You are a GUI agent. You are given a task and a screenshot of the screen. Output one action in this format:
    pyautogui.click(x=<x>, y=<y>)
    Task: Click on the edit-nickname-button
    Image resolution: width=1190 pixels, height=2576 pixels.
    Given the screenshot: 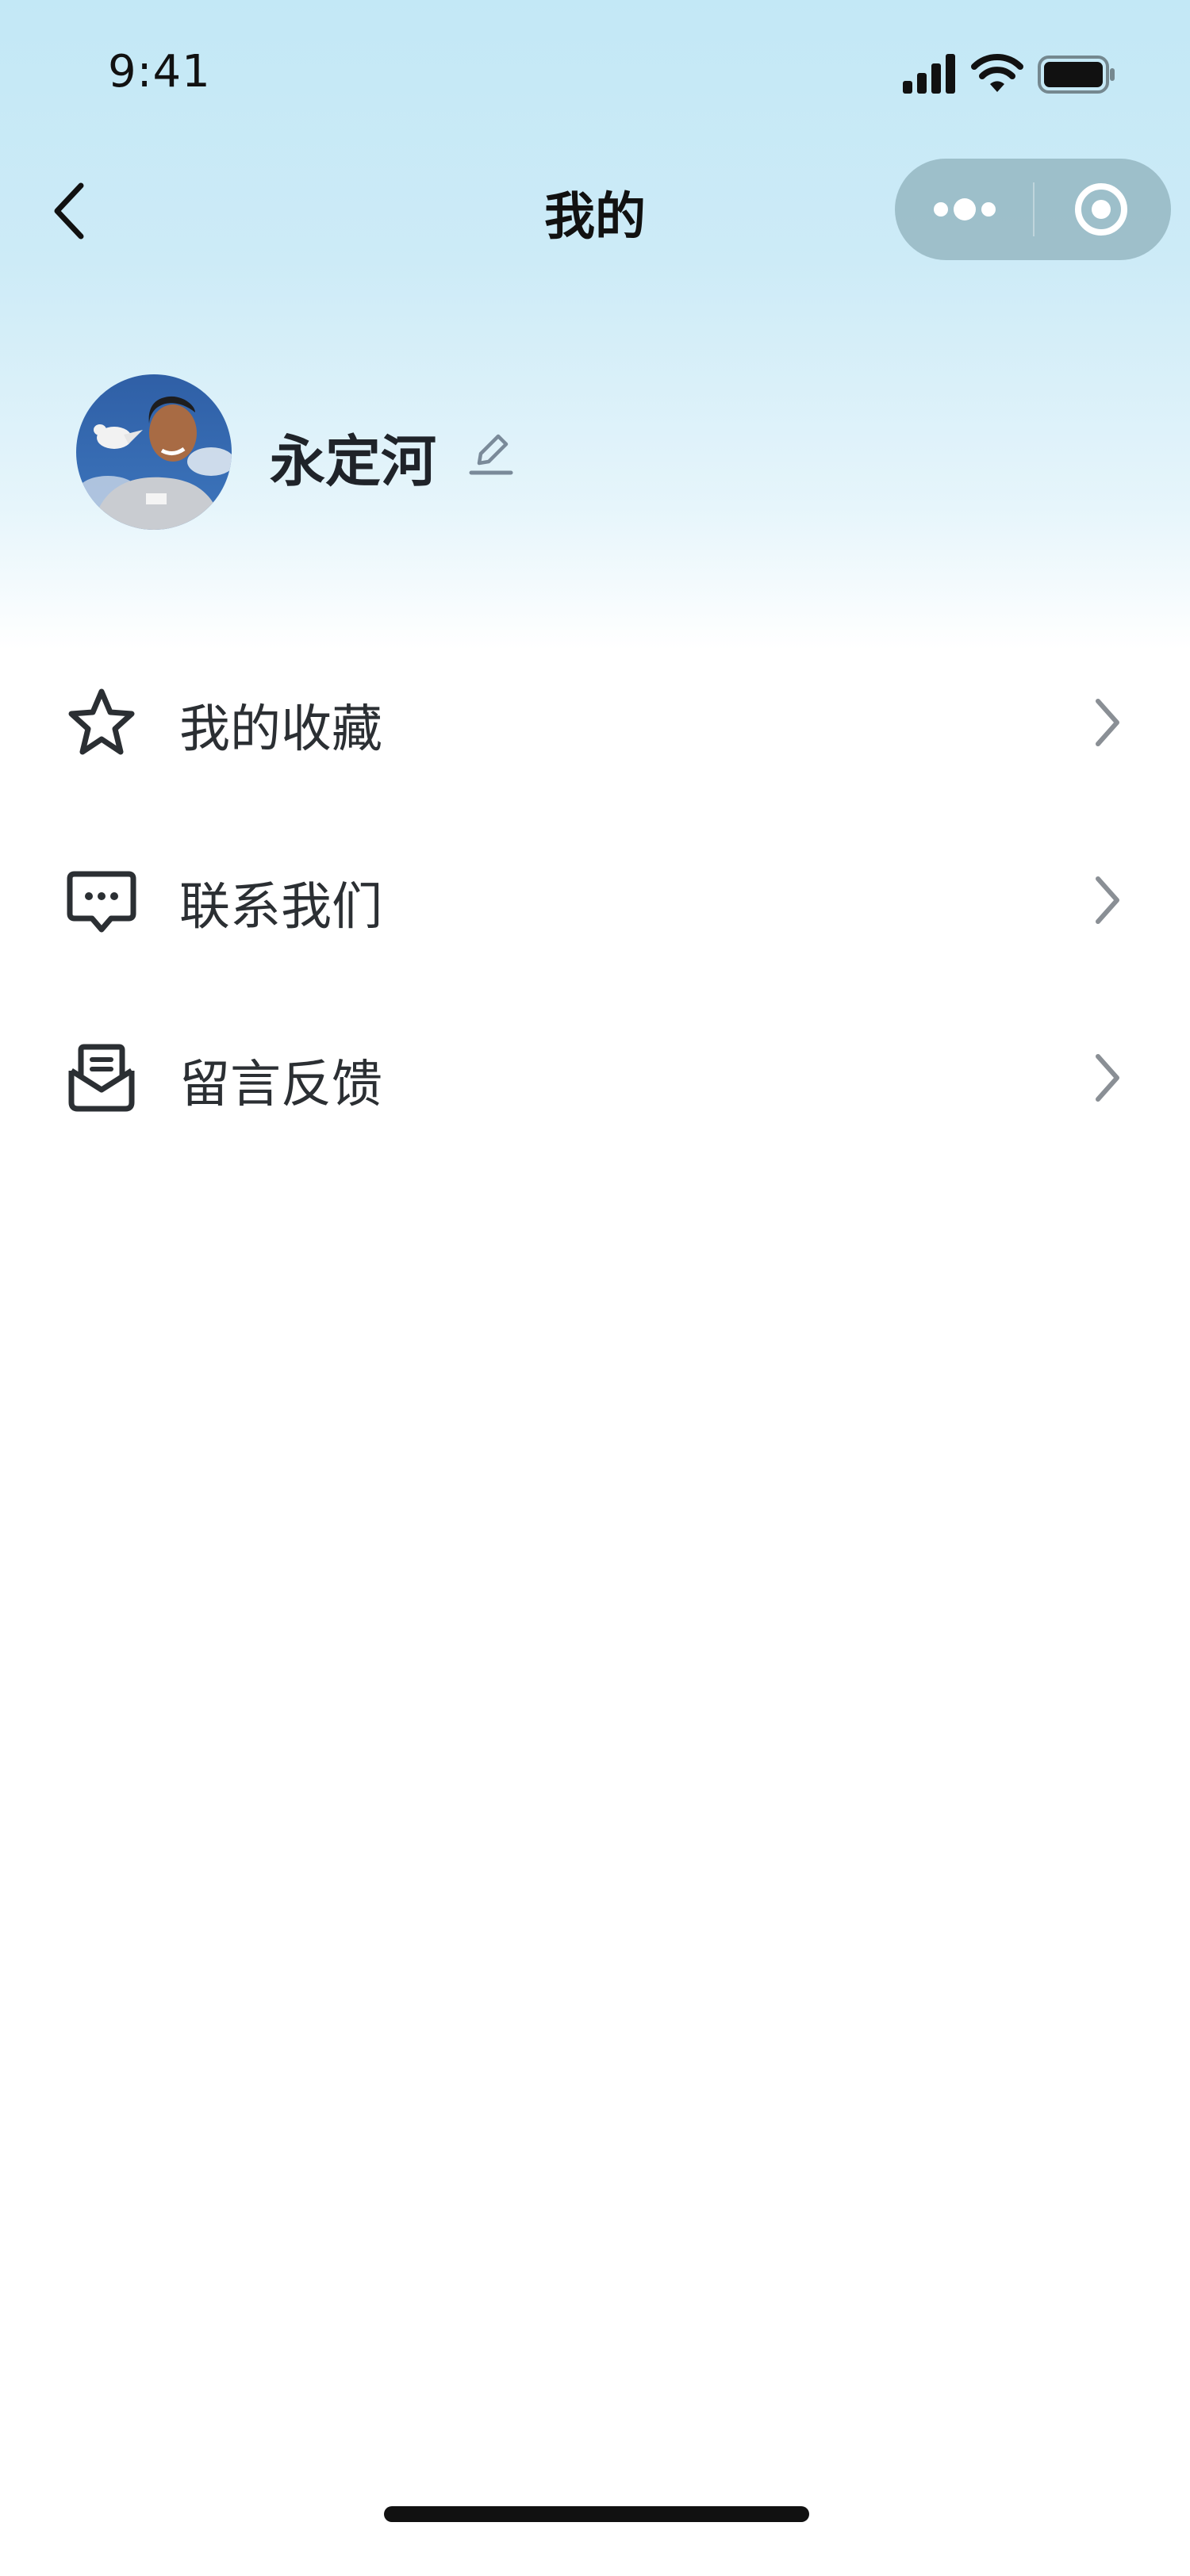 What is the action you would take?
    pyautogui.click(x=492, y=454)
    